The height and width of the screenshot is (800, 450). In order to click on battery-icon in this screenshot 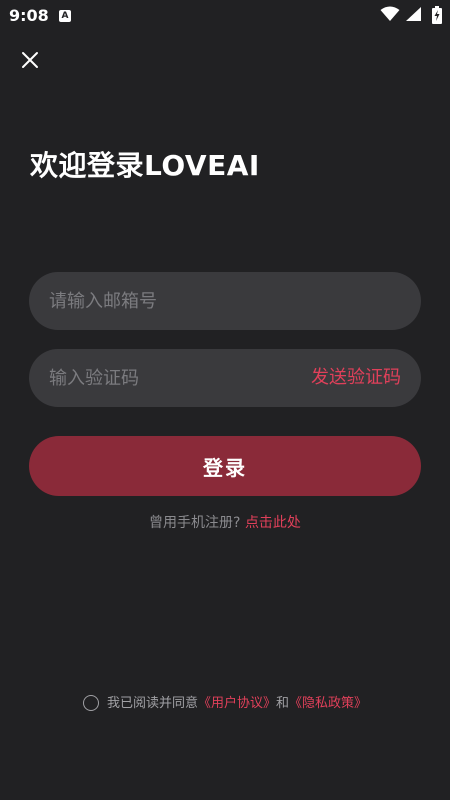, I will do `click(437, 15)`.